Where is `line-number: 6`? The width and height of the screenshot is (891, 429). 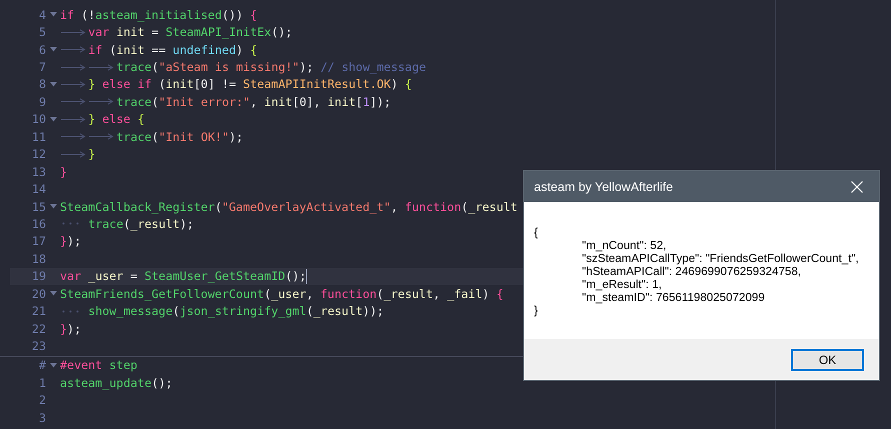
line-number: 6 is located at coordinates (42, 49).